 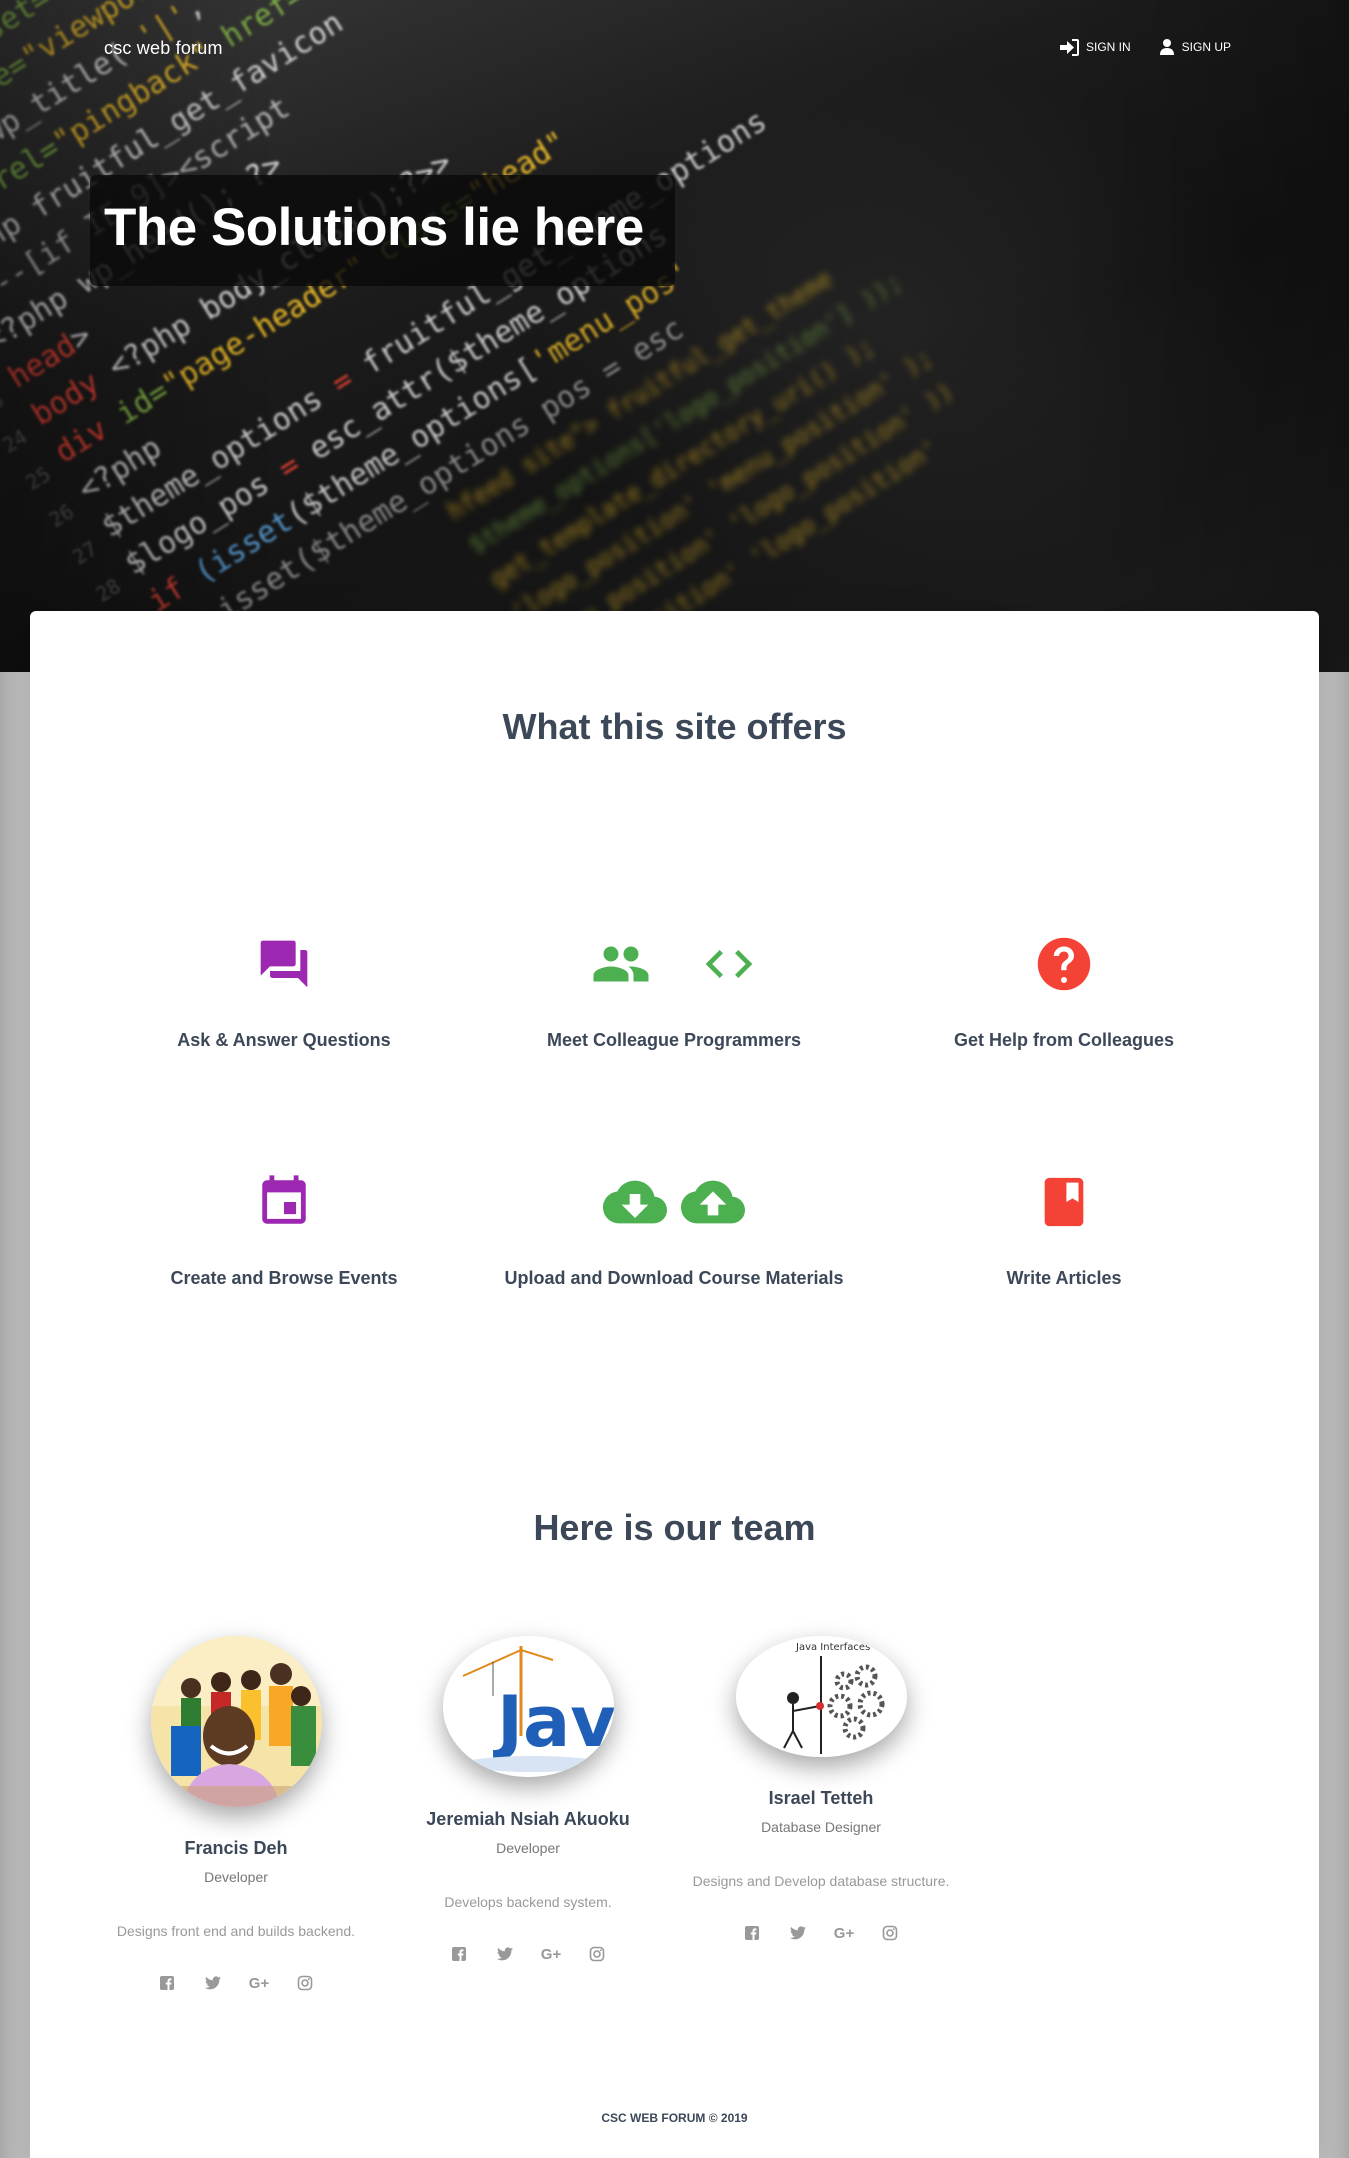 I want to click on feature-write-articles: Write Articles, so click(x=1064, y=1231).